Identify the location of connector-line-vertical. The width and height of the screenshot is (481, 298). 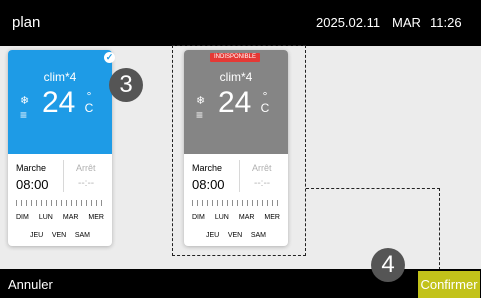
(439, 229).